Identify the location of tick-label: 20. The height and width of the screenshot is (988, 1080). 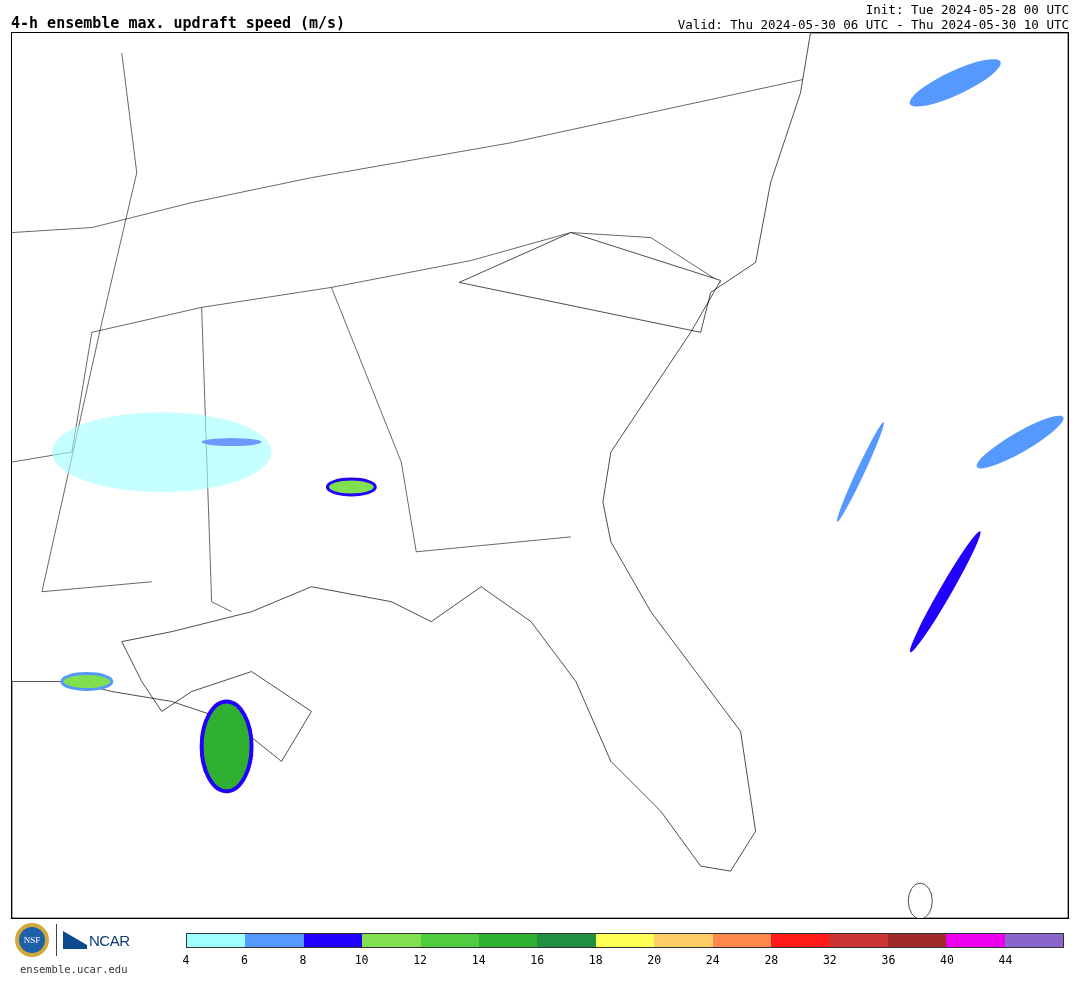
(654, 960).